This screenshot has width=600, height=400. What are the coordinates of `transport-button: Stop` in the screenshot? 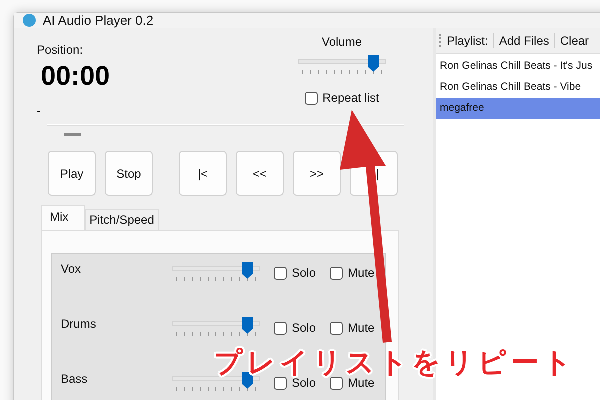 It's located at (129, 173).